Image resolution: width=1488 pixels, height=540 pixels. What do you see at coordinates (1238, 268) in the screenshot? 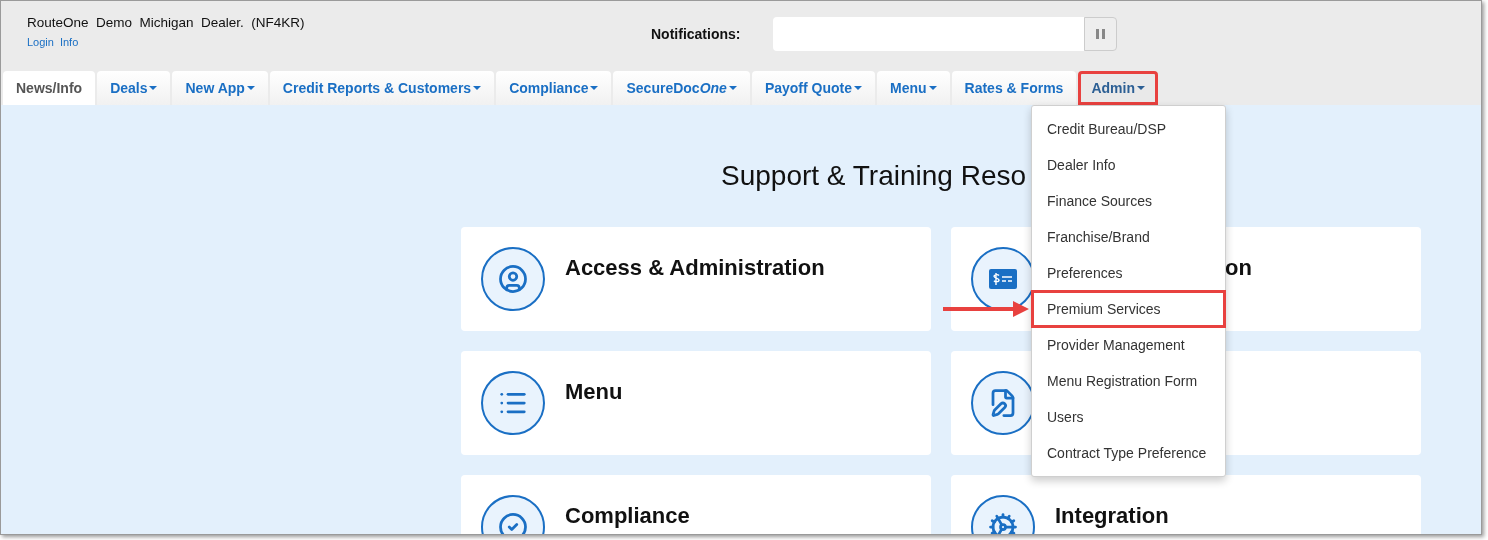
I see `card-title: on` at bounding box center [1238, 268].